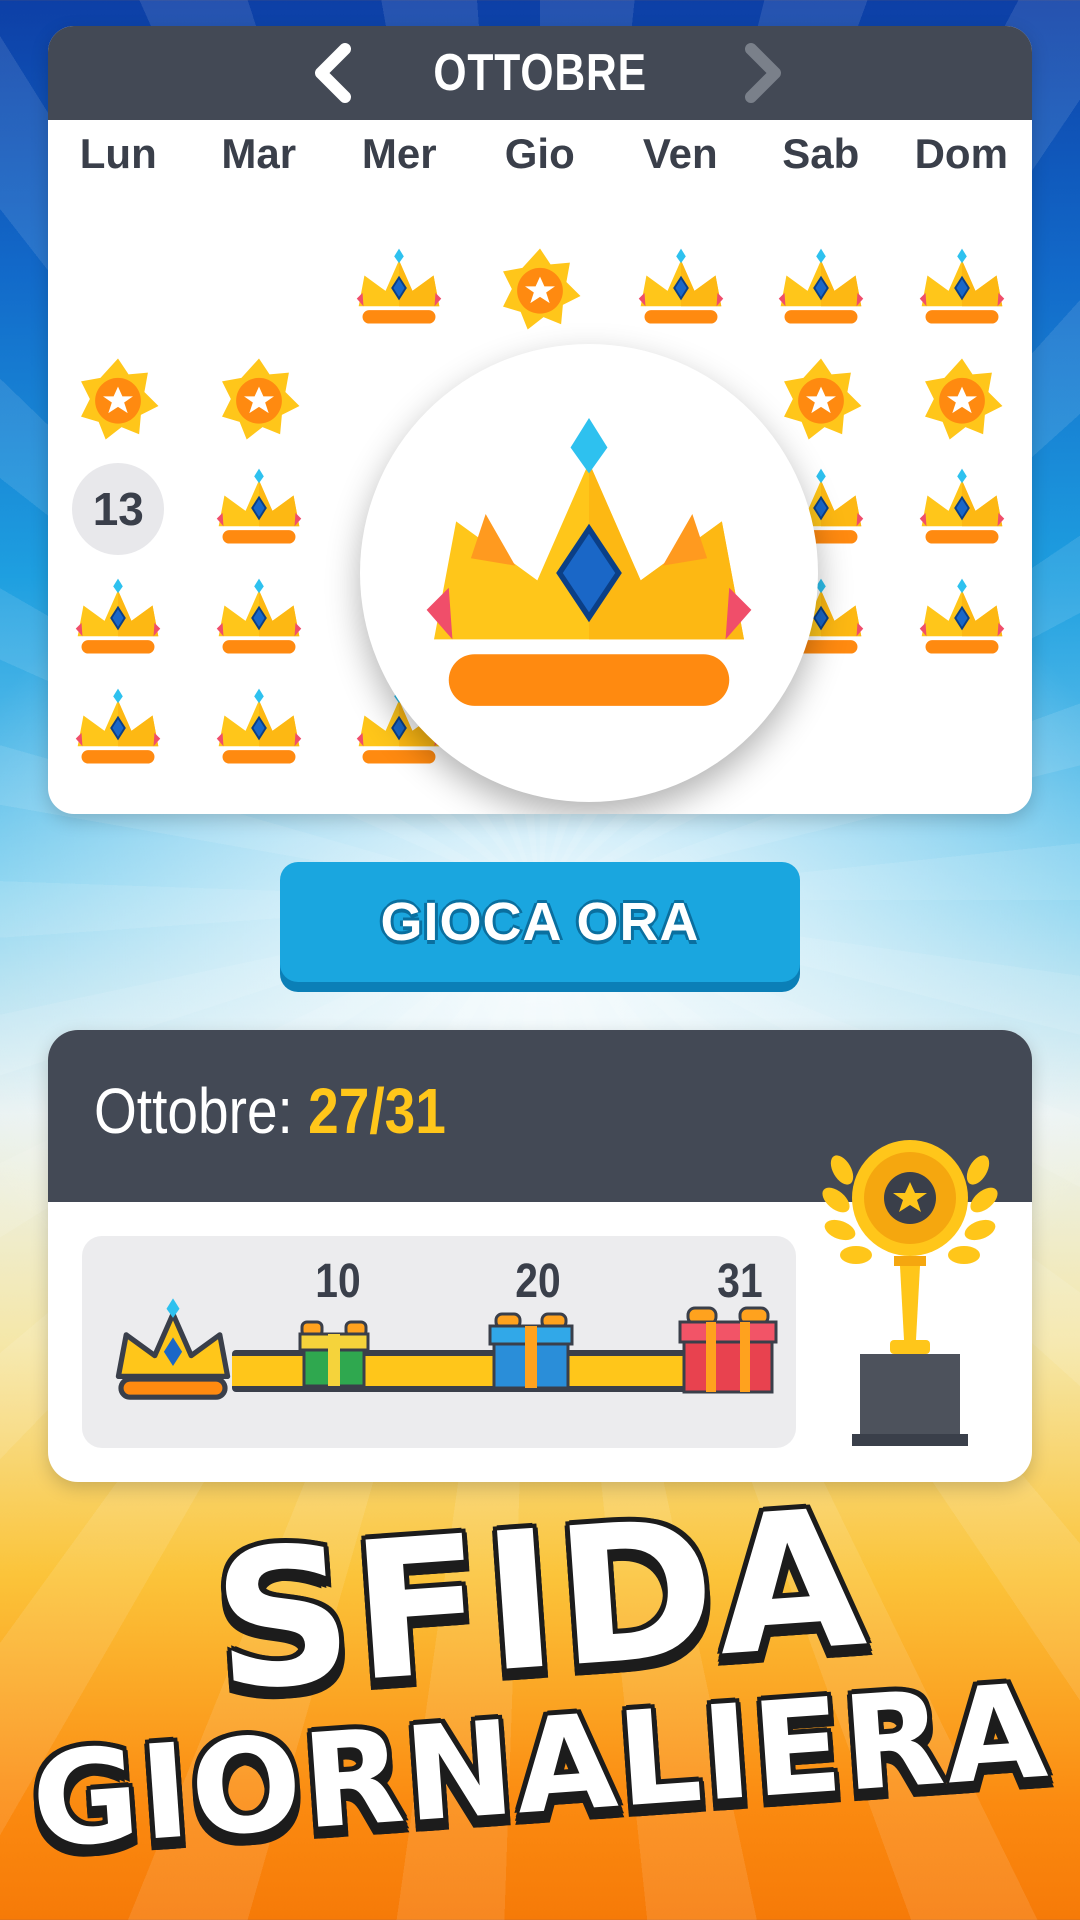 This screenshot has height=1920, width=1080. What do you see at coordinates (531, 1351) in the screenshot?
I see `gift-icon-blue` at bounding box center [531, 1351].